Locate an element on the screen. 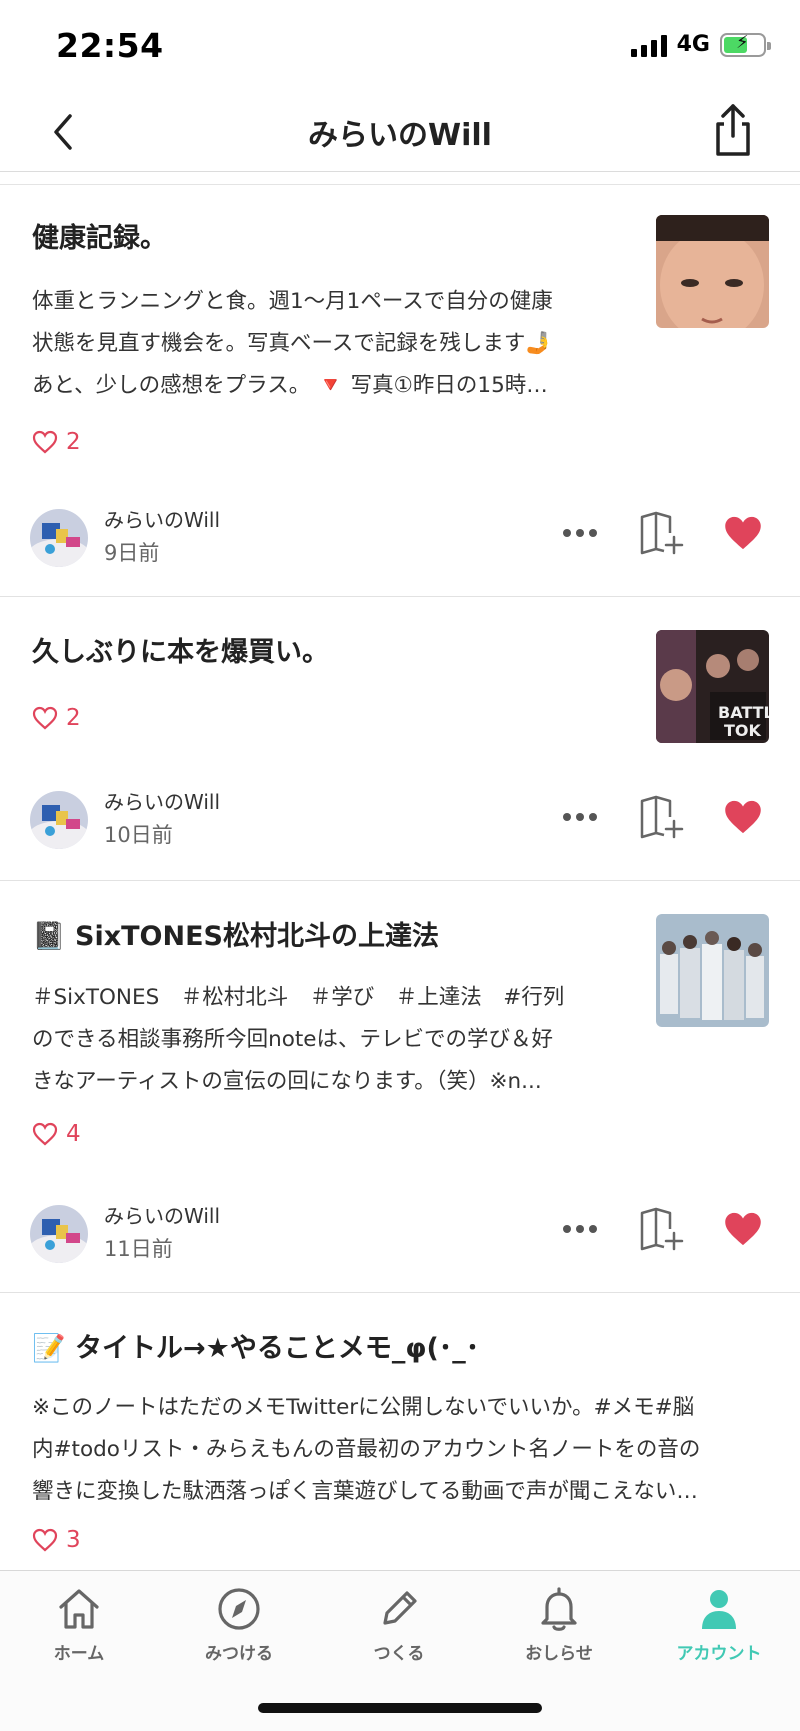 The width and height of the screenshot is (800, 1731). like-count: 4 is located at coordinates (56, 1134).